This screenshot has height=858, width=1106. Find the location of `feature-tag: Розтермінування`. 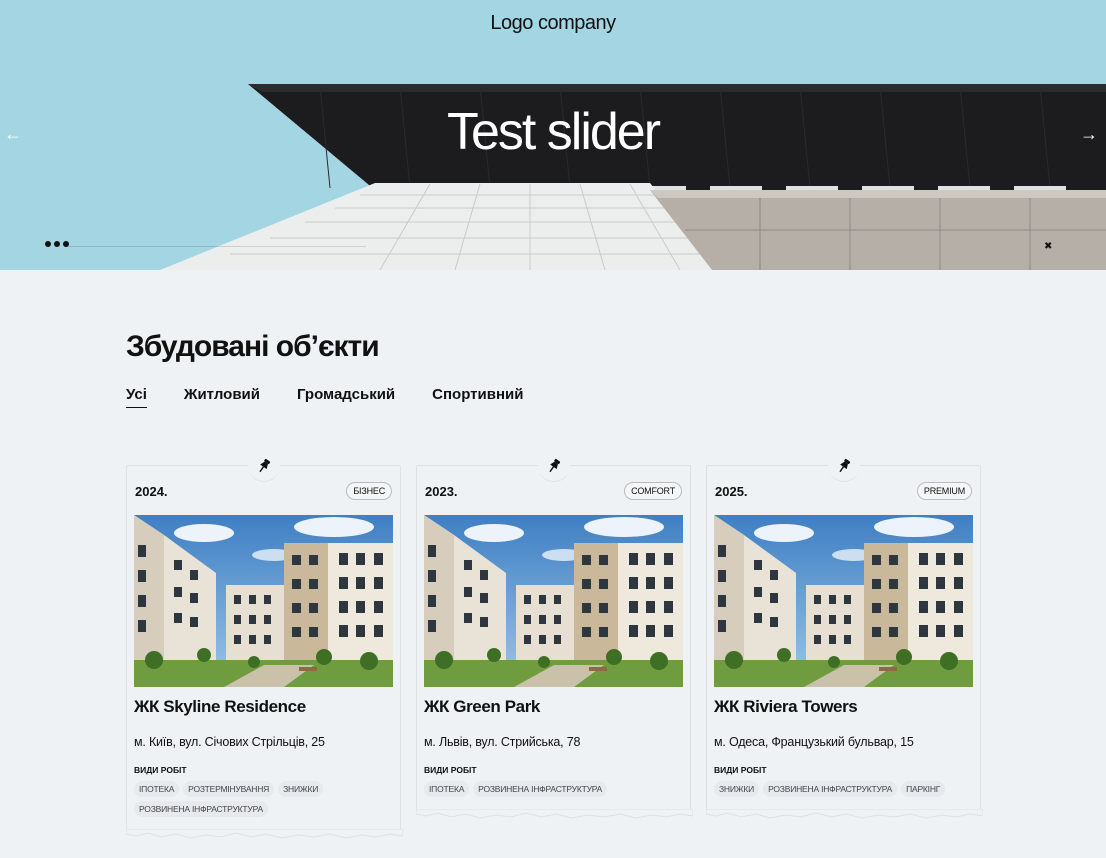

feature-tag: Розтермінування is located at coordinates (229, 789).